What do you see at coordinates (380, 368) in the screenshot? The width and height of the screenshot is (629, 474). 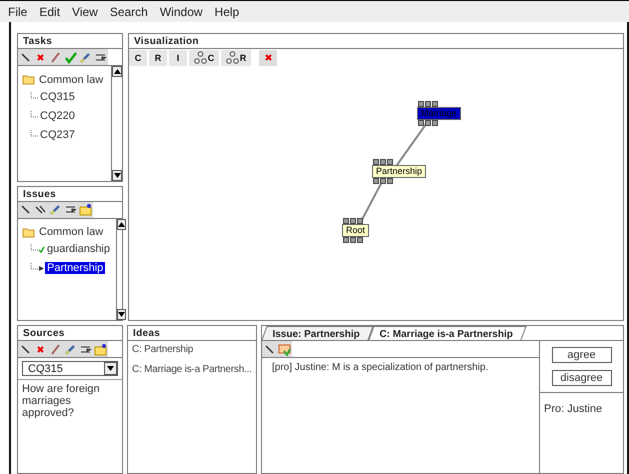 I see `post-text: [pro] Justine: M is a specialization of partnership.` at bounding box center [380, 368].